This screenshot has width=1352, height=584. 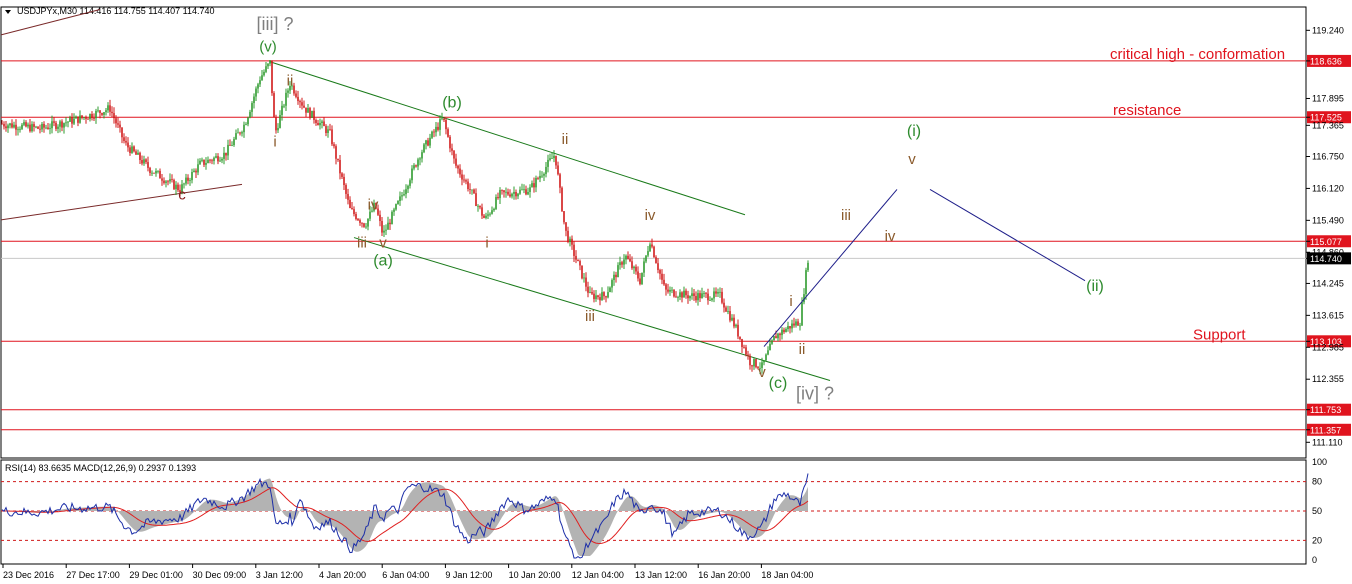 What do you see at coordinates (590, 316) in the screenshot?
I see `wave-label: iii` at bounding box center [590, 316].